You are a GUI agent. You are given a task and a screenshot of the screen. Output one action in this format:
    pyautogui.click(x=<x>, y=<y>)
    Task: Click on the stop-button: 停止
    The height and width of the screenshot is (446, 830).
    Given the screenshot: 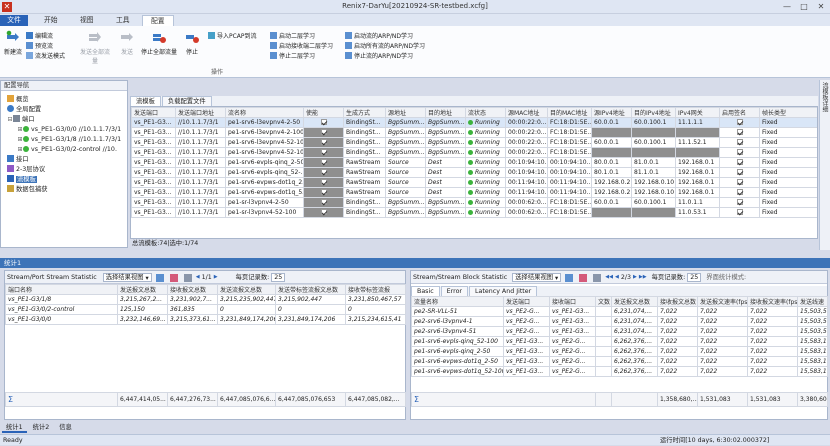 What is the action you would take?
    pyautogui.click(x=192, y=43)
    